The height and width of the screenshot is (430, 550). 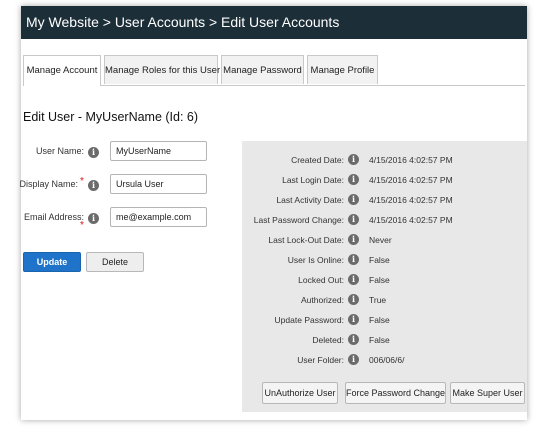 What do you see at coordinates (115, 262) in the screenshot?
I see `delete-button: Delete` at bounding box center [115, 262].